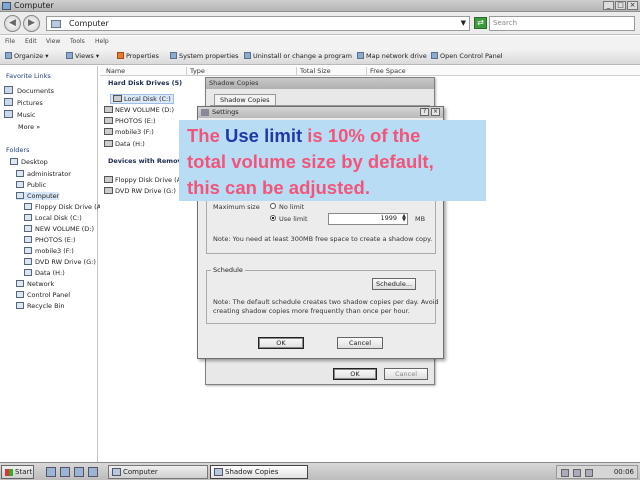 This screenshot has width=640, height=480. I want to click on settings-cancel-button: Cancel, so click(360, 343).